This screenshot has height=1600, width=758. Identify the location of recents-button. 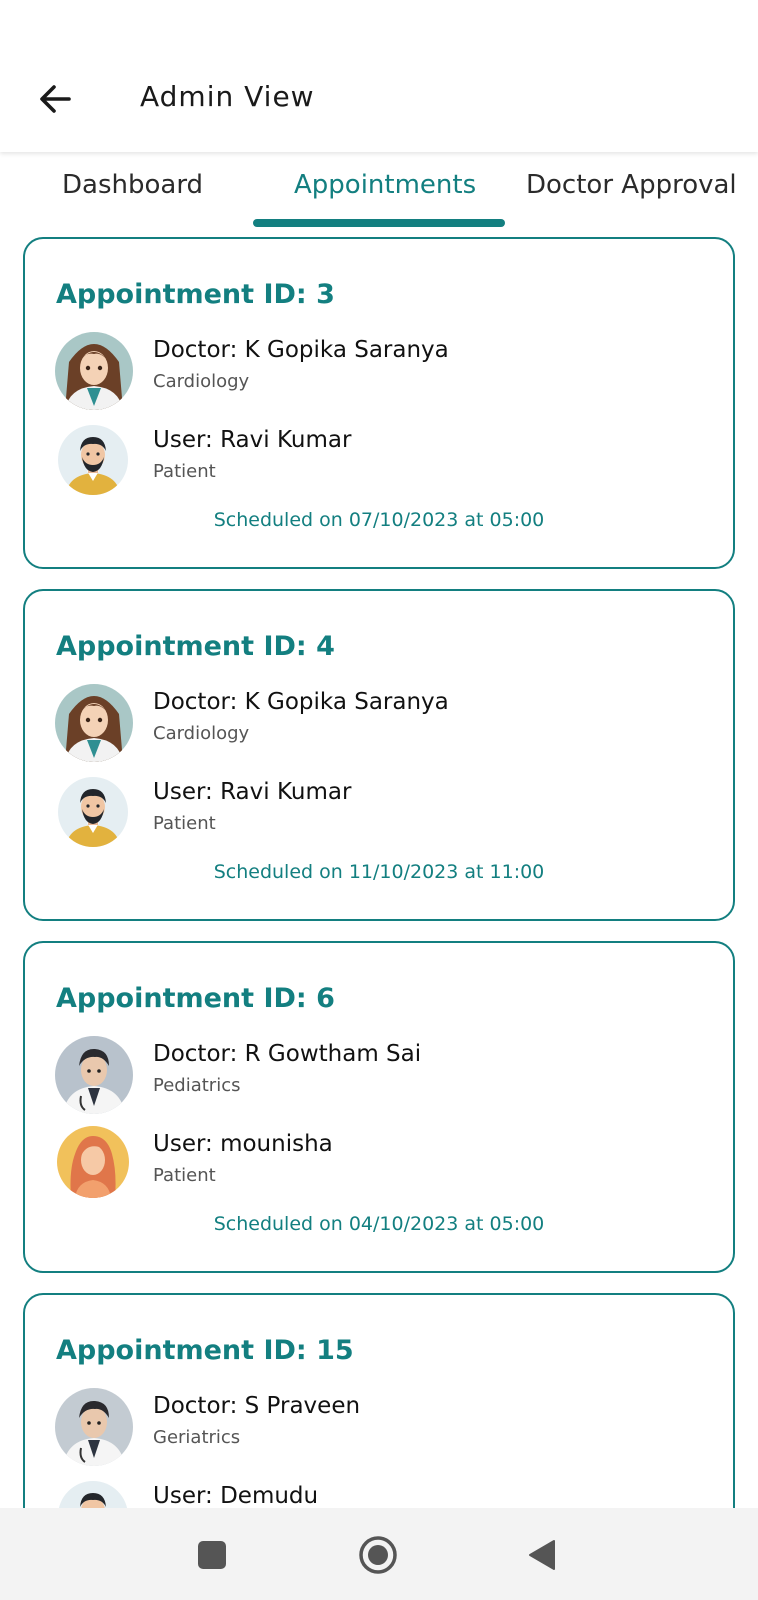
(212, 1555).